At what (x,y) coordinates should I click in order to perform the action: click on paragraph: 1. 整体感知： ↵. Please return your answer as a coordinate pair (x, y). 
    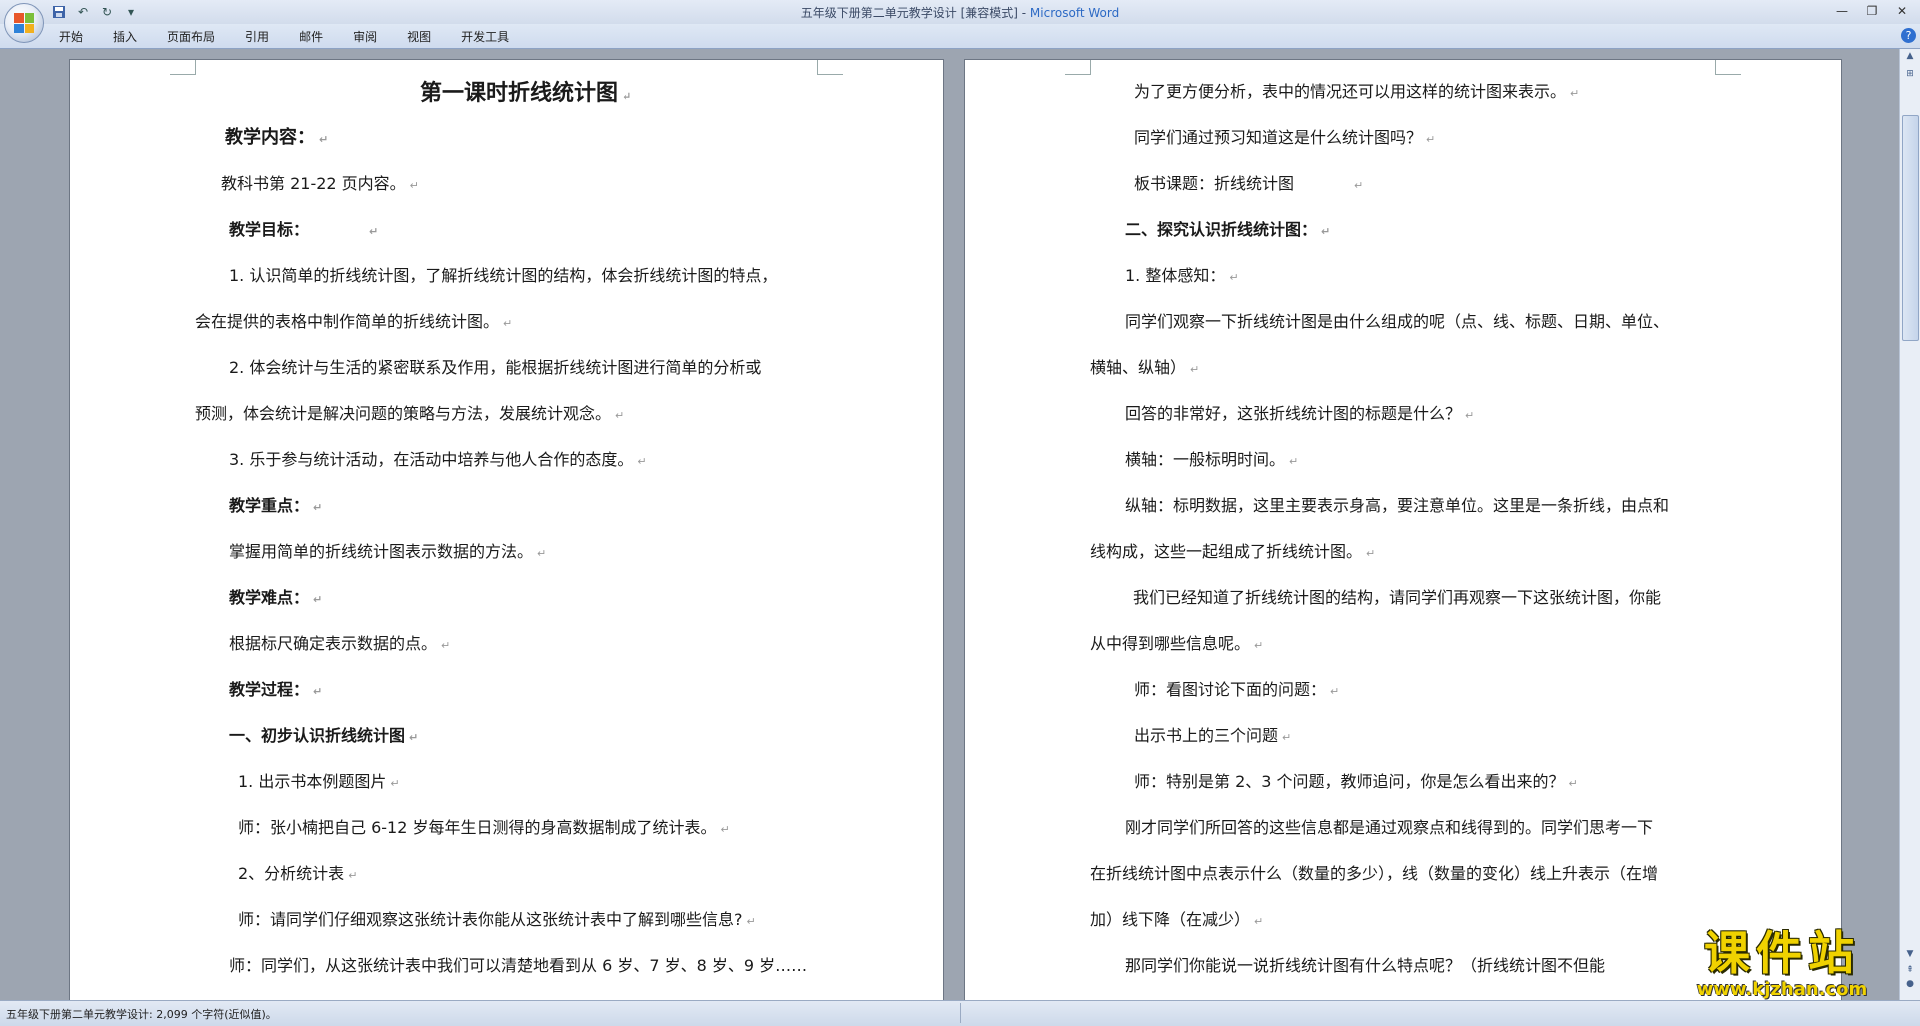
    Looking at the image, I should click on (1182, 277).